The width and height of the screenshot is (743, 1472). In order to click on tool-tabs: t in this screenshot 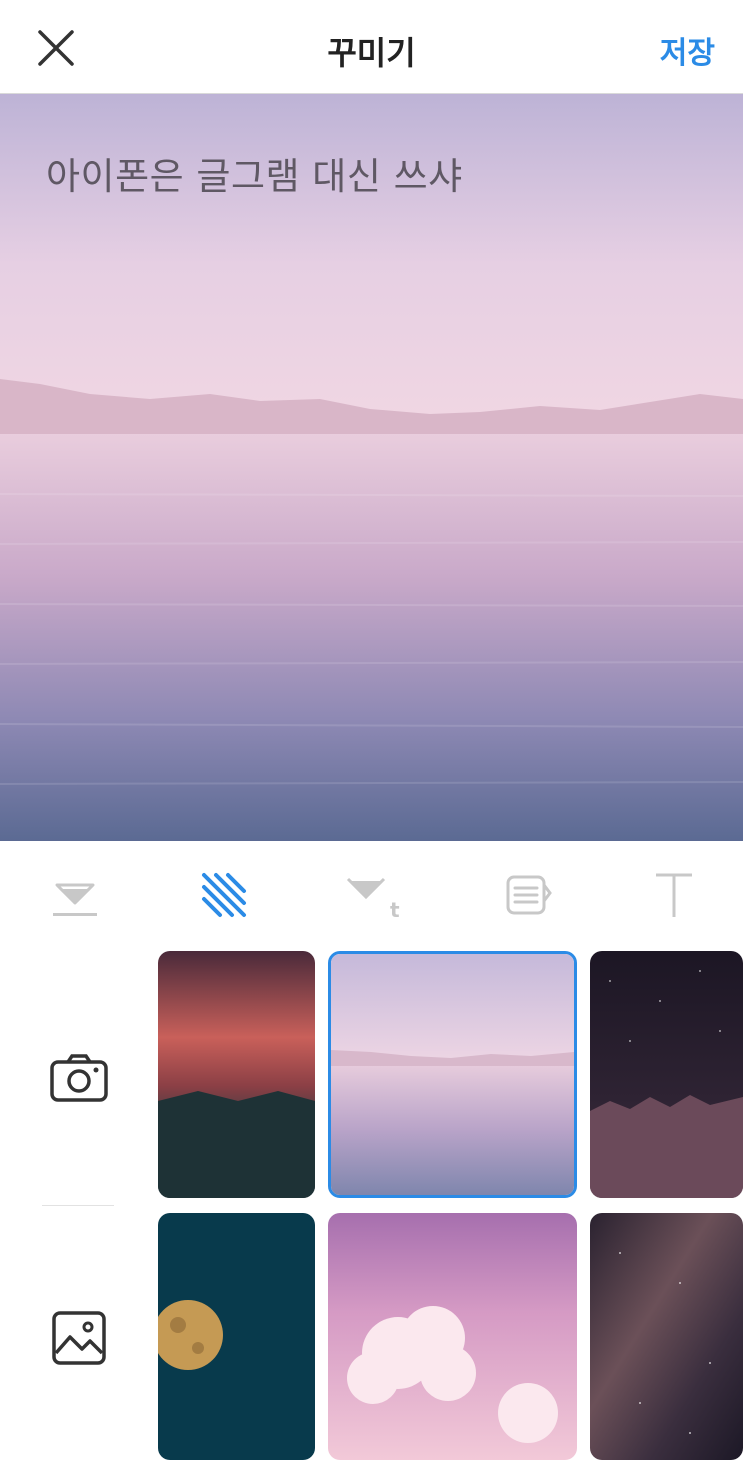, I will do `click(371, 896)`.